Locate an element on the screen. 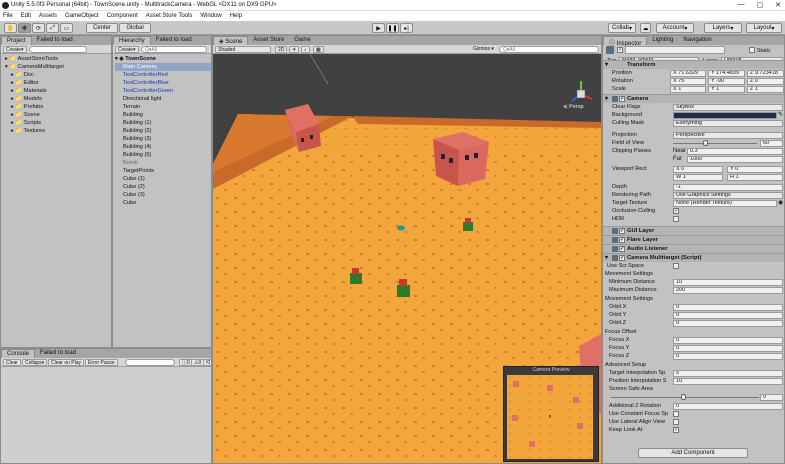 The image size is (785, 464). object-picker-icon: ◉ is located at coordinates (780, 202).